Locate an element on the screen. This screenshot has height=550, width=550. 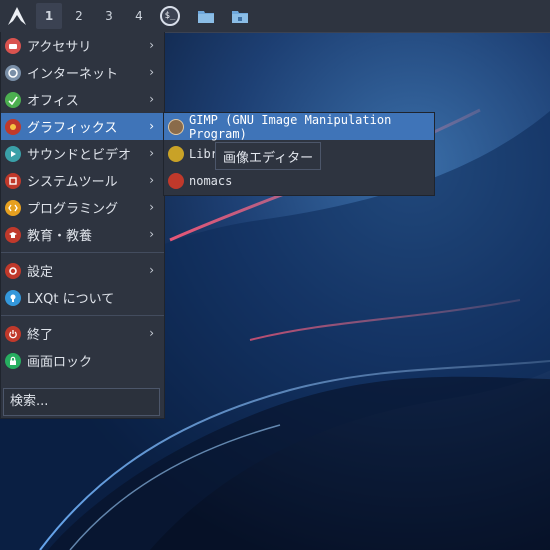
menu-item-system-tools: システムツール › is located at coordinates (82, 180).